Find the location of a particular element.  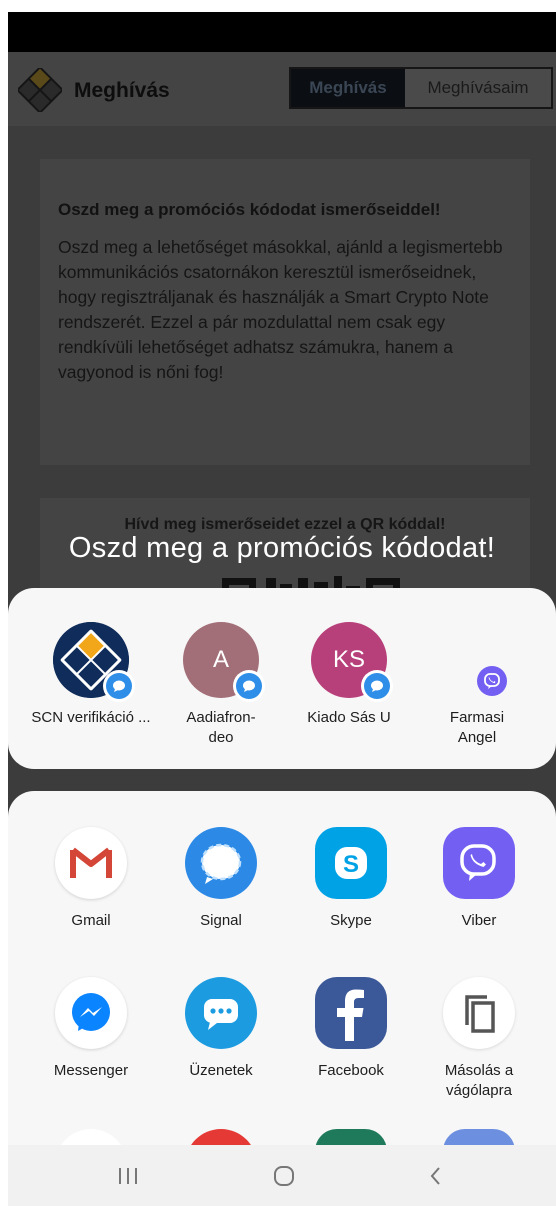

navigation-bar is located at coordinates (282, 1175).